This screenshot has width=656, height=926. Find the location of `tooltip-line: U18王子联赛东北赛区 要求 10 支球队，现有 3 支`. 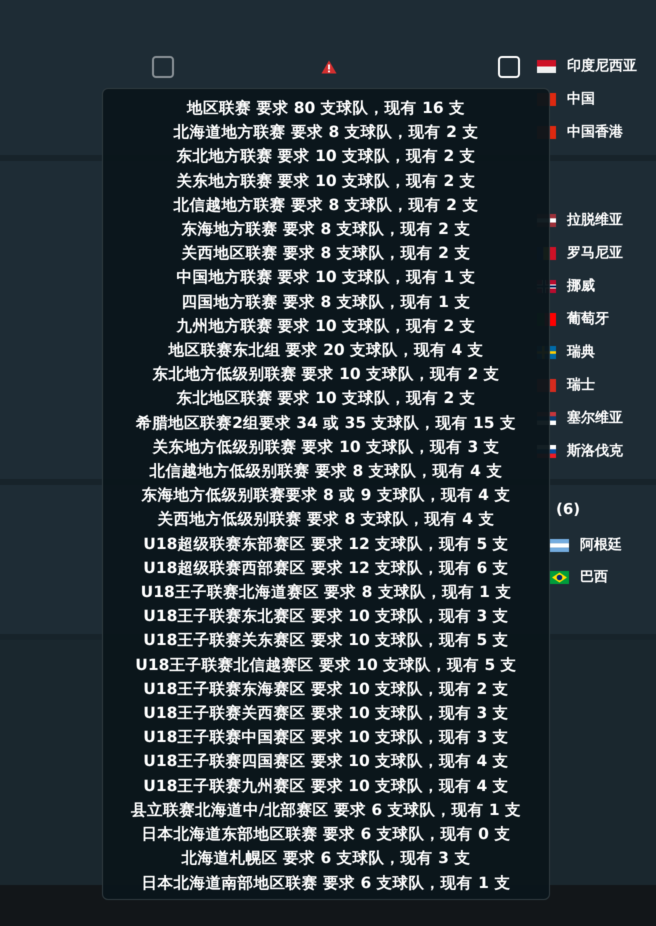

tooltip-line: U18王子联赛东北赛区 要求 10 支球队，现有 3 支 is located at coordinates (326, 617).